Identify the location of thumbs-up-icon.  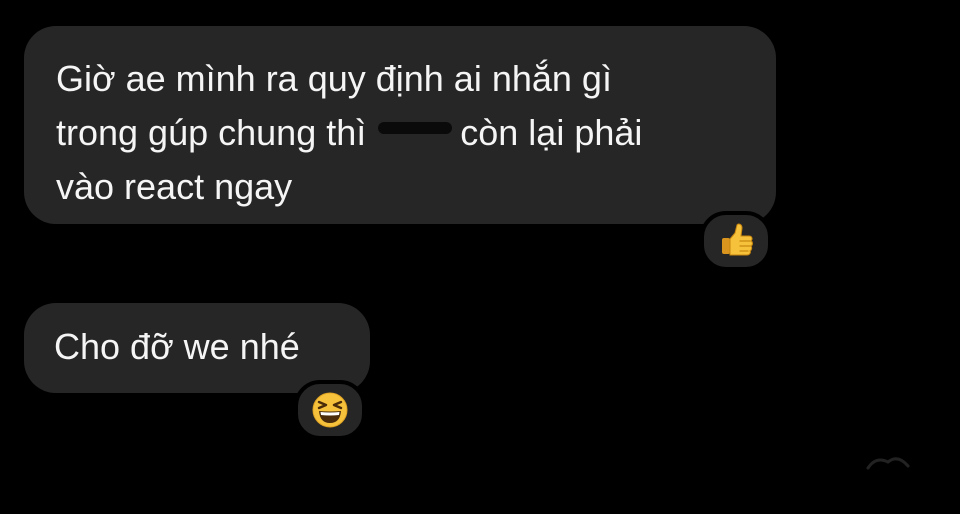
(736, 241).